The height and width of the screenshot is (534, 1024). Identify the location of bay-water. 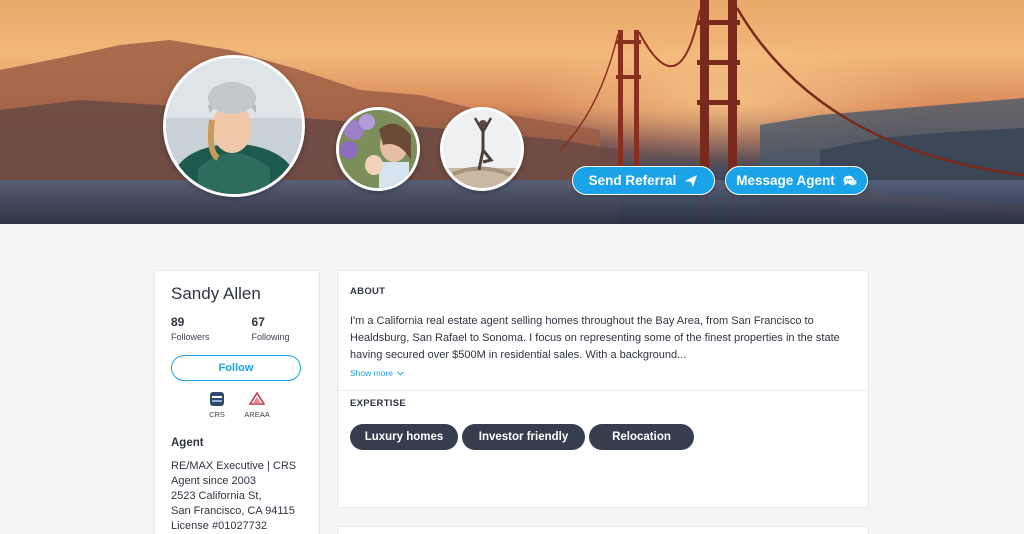
(512, 202).